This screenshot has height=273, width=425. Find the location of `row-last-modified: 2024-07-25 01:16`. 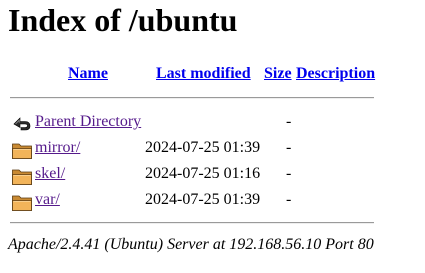

row-last-modified: 2024-07-25 01:16 is located at coordinates (203, 173).